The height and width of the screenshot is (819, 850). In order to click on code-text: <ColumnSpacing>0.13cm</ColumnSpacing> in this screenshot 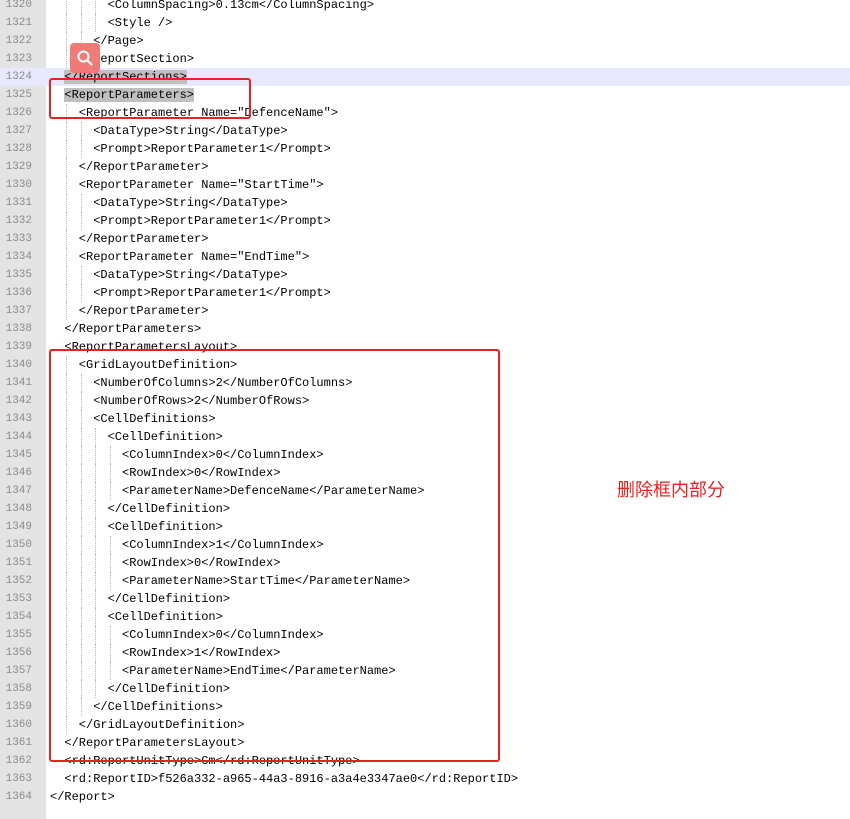, I will do `click(241, 7)`.